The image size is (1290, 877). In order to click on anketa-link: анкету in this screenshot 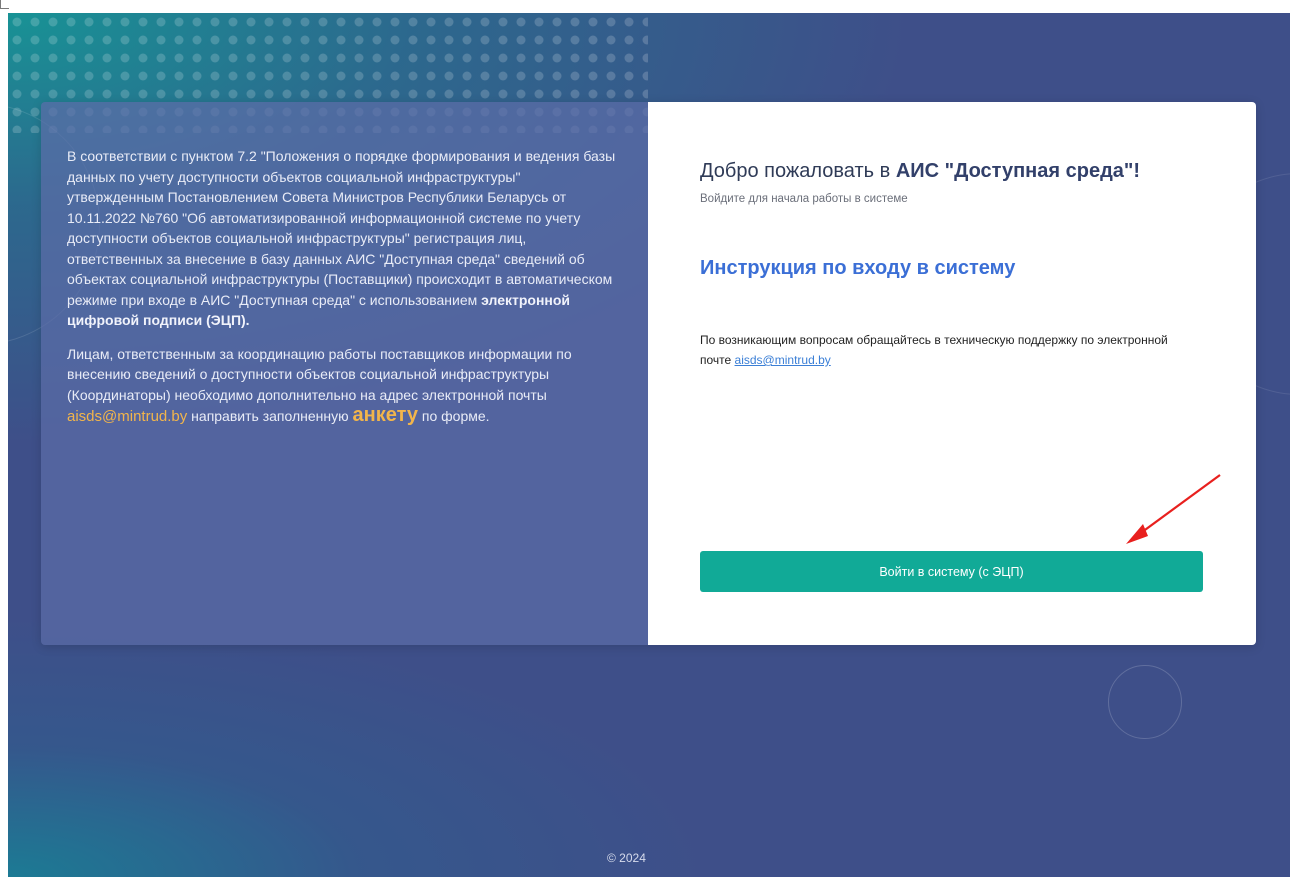, I will do `click(386, 415)`.